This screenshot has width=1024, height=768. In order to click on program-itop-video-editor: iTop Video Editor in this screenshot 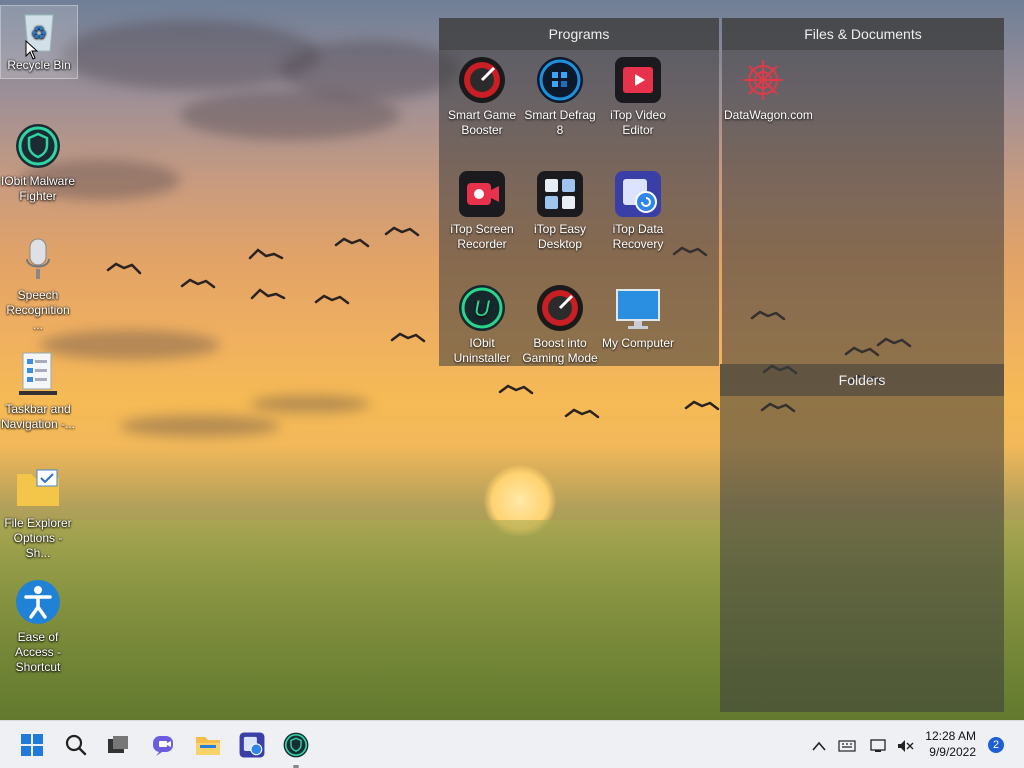, I will do `click(638, 97)`.